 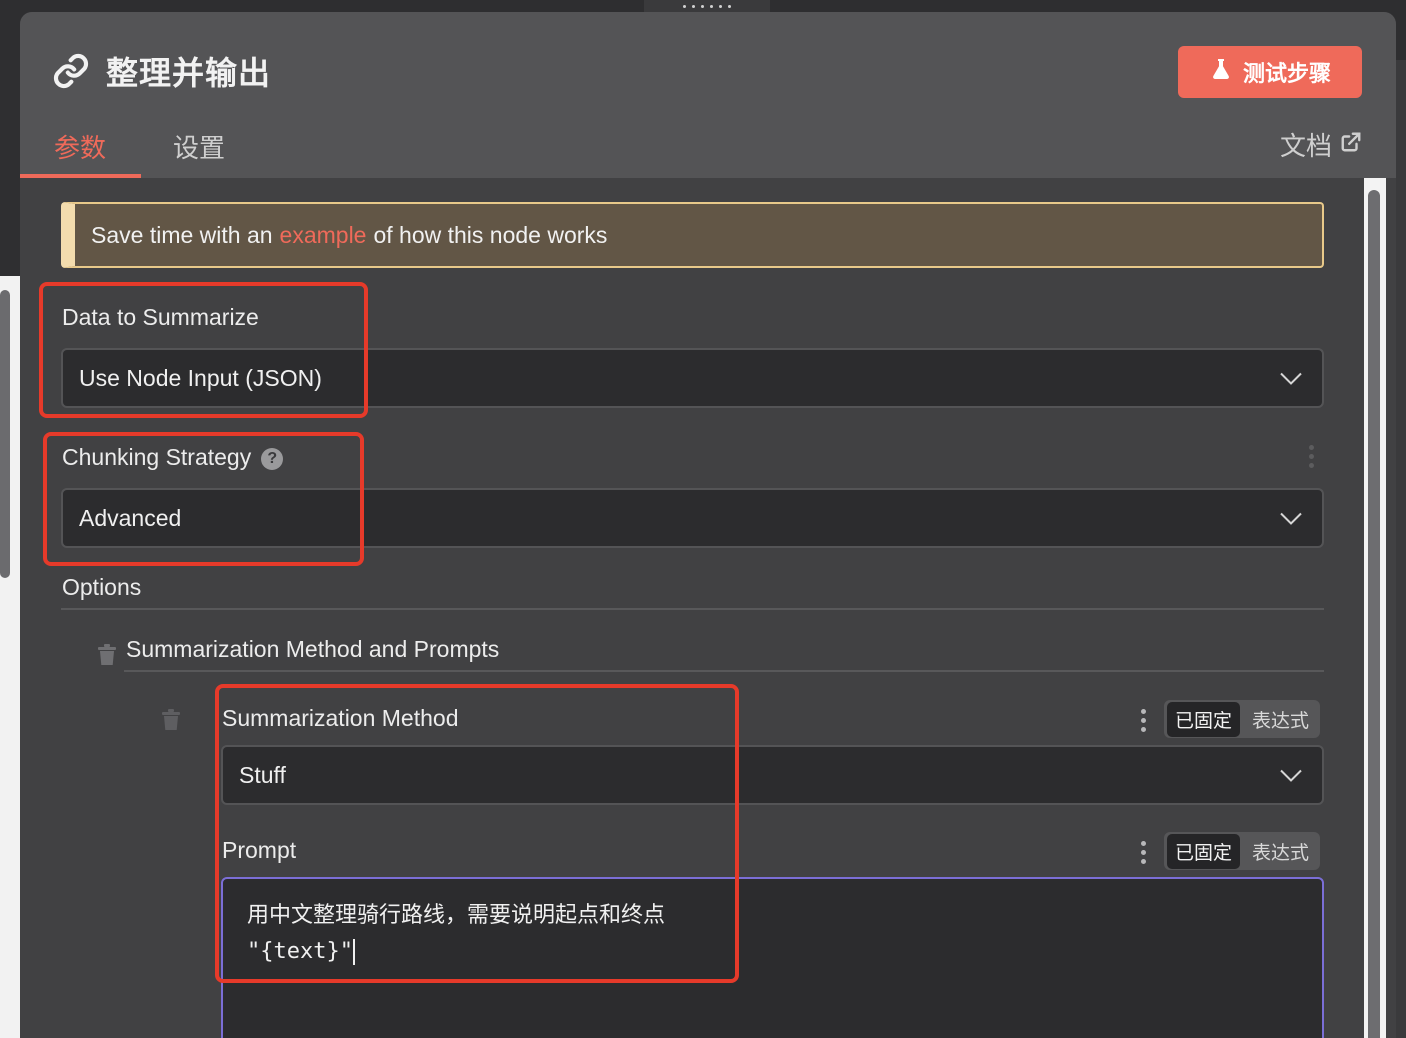 What do you see at coordinates (157, 457) in the screenshot?
I see `chunking-strategy-label: Chunking Strategy` at bounding box center [157, 457].